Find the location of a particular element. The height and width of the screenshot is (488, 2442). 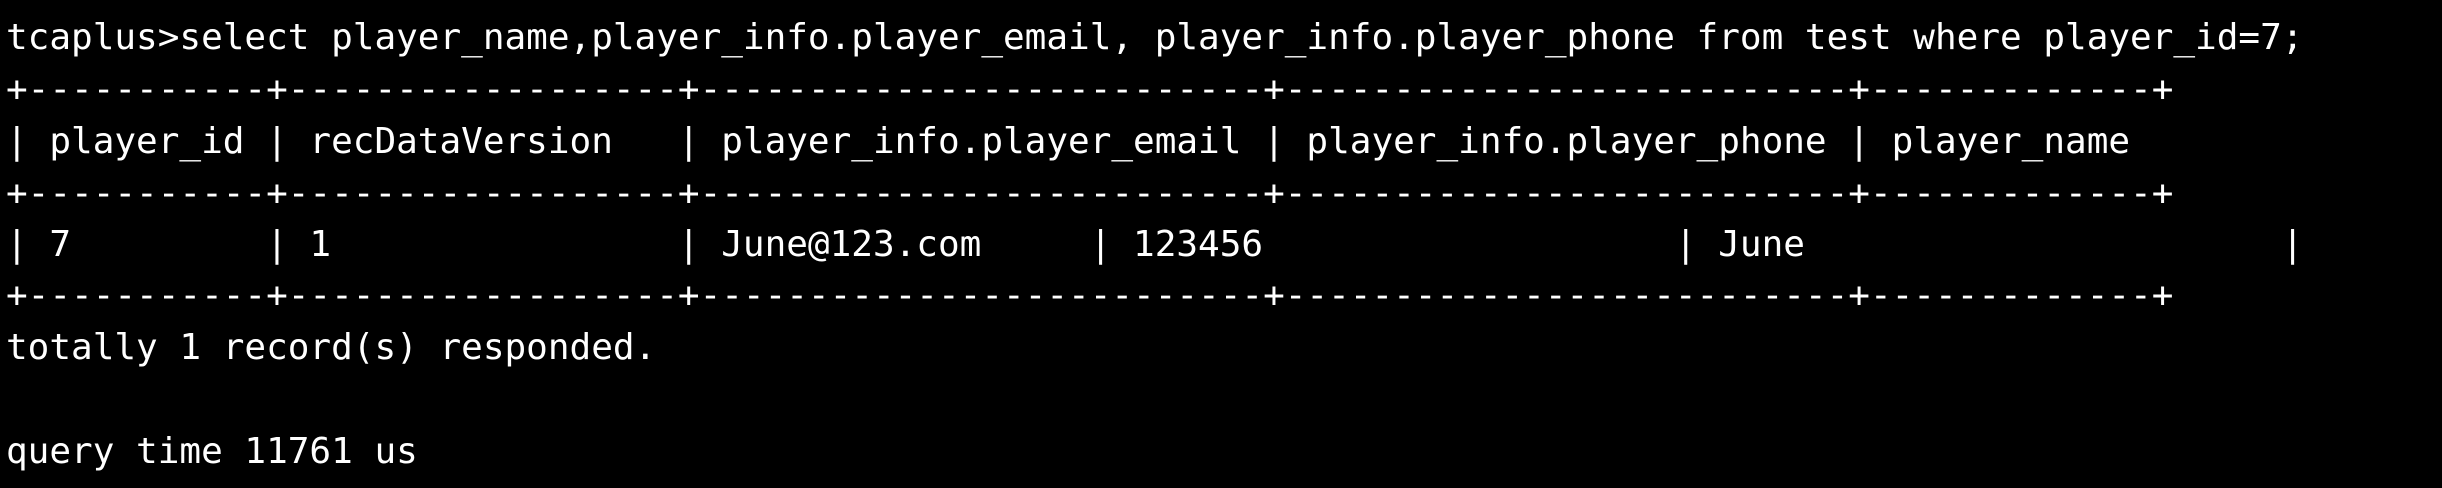

result-summary: totally 1 record(s) responded. is located at coordinates (331, 347).